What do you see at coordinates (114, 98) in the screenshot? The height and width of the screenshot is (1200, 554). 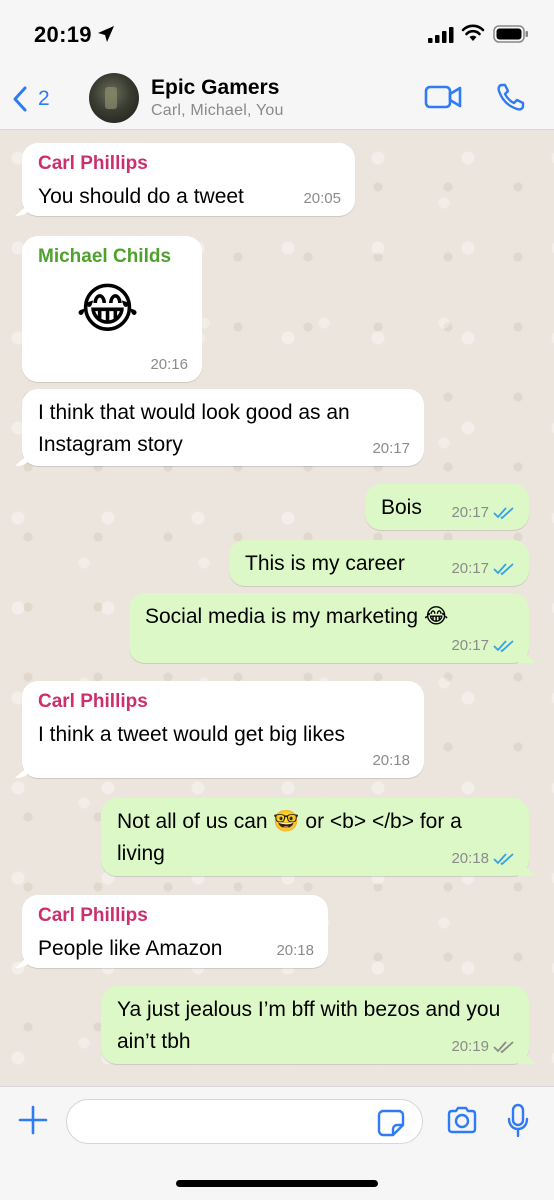 I see `group-avatar` at bounding box center [114, 98].